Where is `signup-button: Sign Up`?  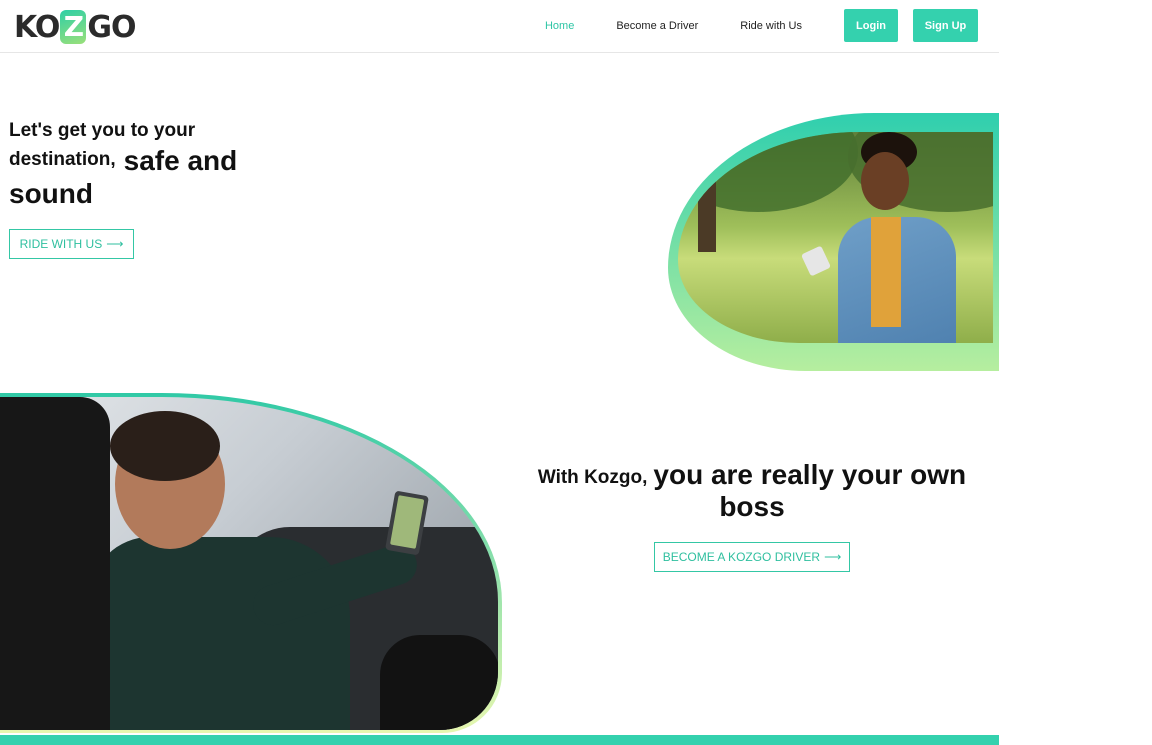 signup-button: Sign Up is located at coordinates (945, 25).